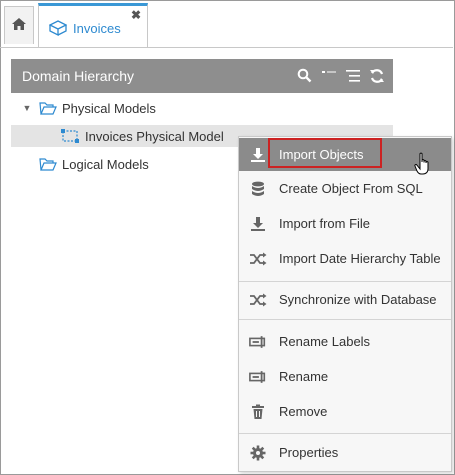 The image size is (455, 475). Describe the element at coordinates (58, 29) in the screenshot. I see `cube-icon` at that location.